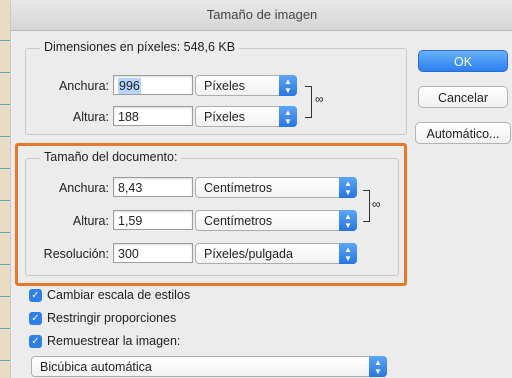 This screenshot has width=512, height=378. Describe the element at coordinates (276, 220) in the screenshot. I see `doc-height-unit-select: Centímetros ▲ ▼` at that location.